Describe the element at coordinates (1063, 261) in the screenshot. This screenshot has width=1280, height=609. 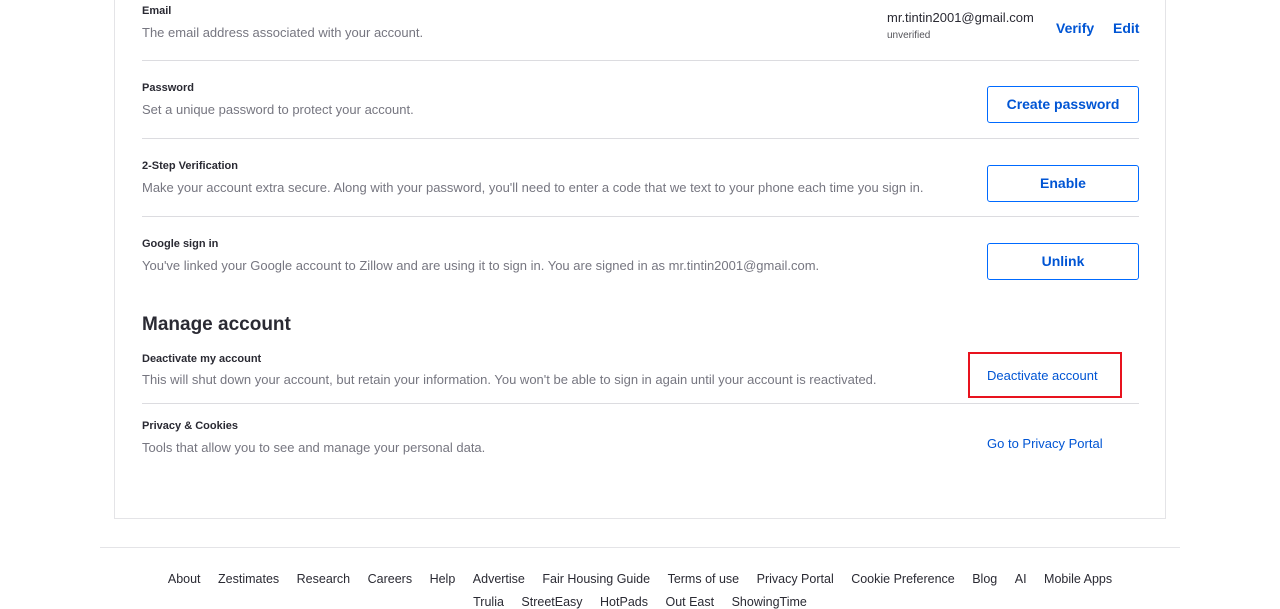
I see `unlink-google-button: Unlink` at that location.